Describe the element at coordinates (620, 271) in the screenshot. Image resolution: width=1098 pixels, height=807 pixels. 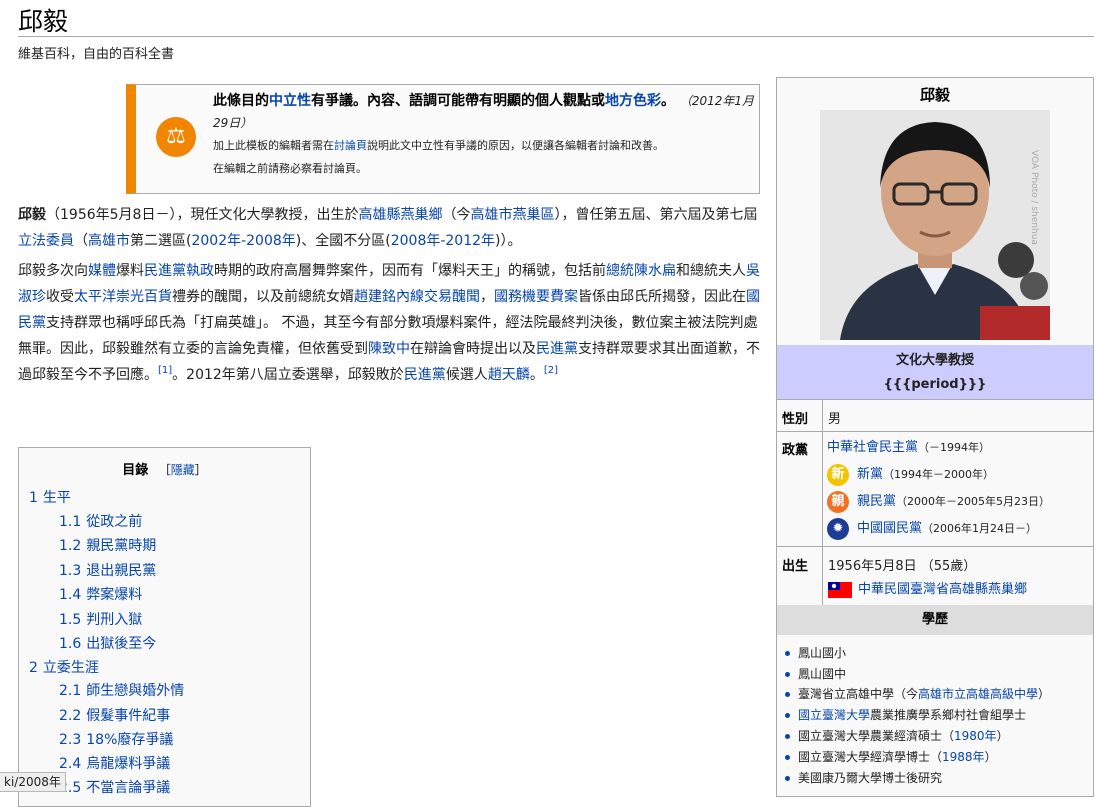
I see `link-president: 總統` at that location.